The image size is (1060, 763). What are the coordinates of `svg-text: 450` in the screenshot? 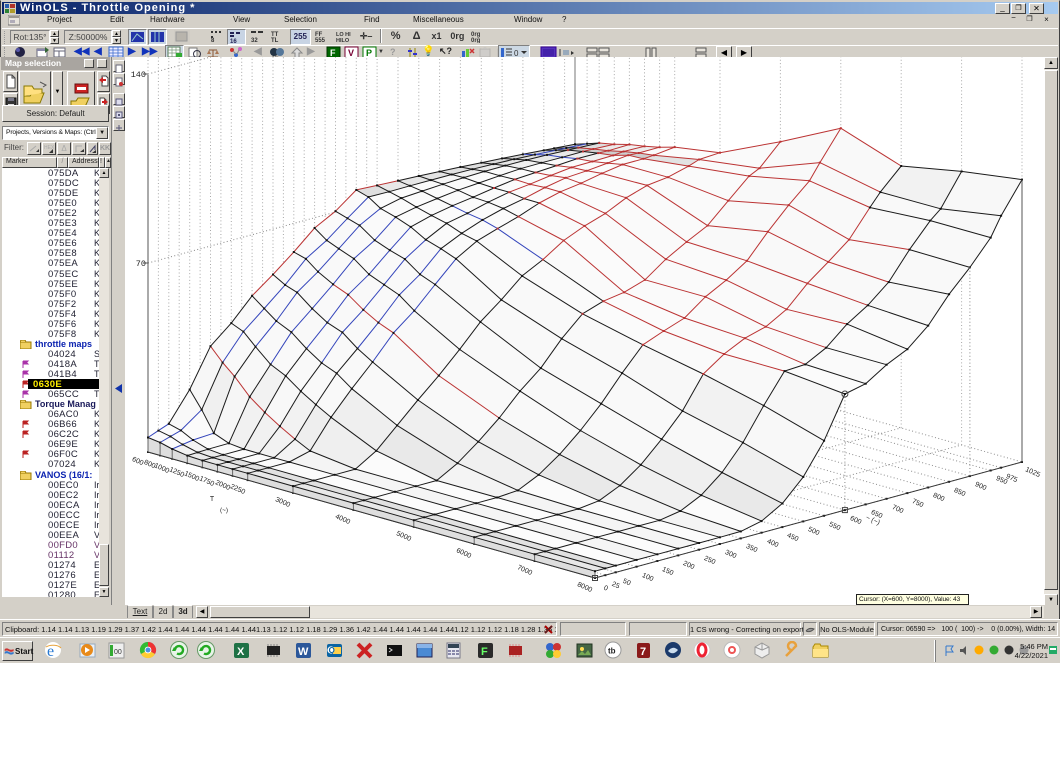 It's located at (793, 537).